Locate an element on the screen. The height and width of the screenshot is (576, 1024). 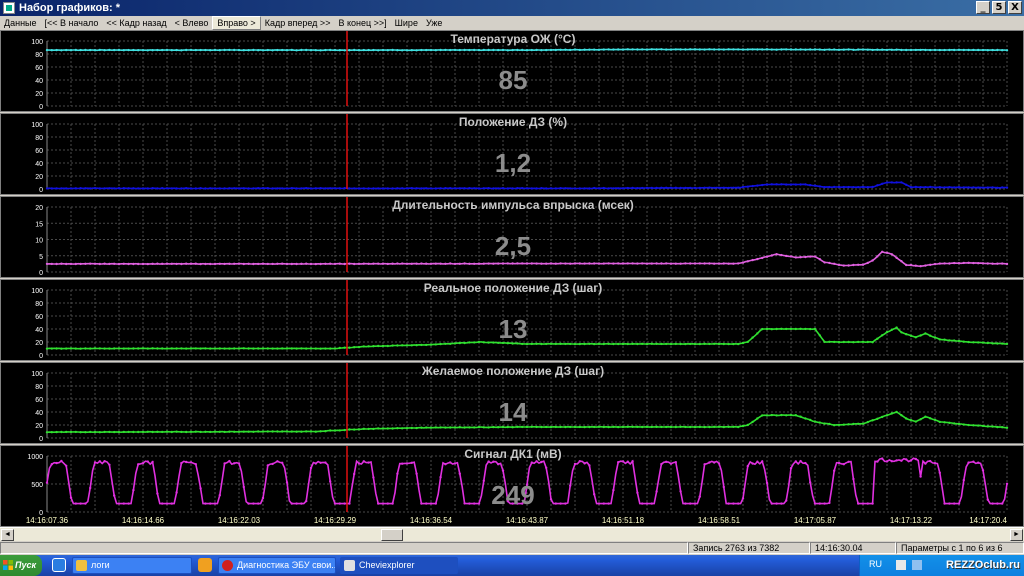
scroll-right-button: ► is located at coordinates (1016, 535).